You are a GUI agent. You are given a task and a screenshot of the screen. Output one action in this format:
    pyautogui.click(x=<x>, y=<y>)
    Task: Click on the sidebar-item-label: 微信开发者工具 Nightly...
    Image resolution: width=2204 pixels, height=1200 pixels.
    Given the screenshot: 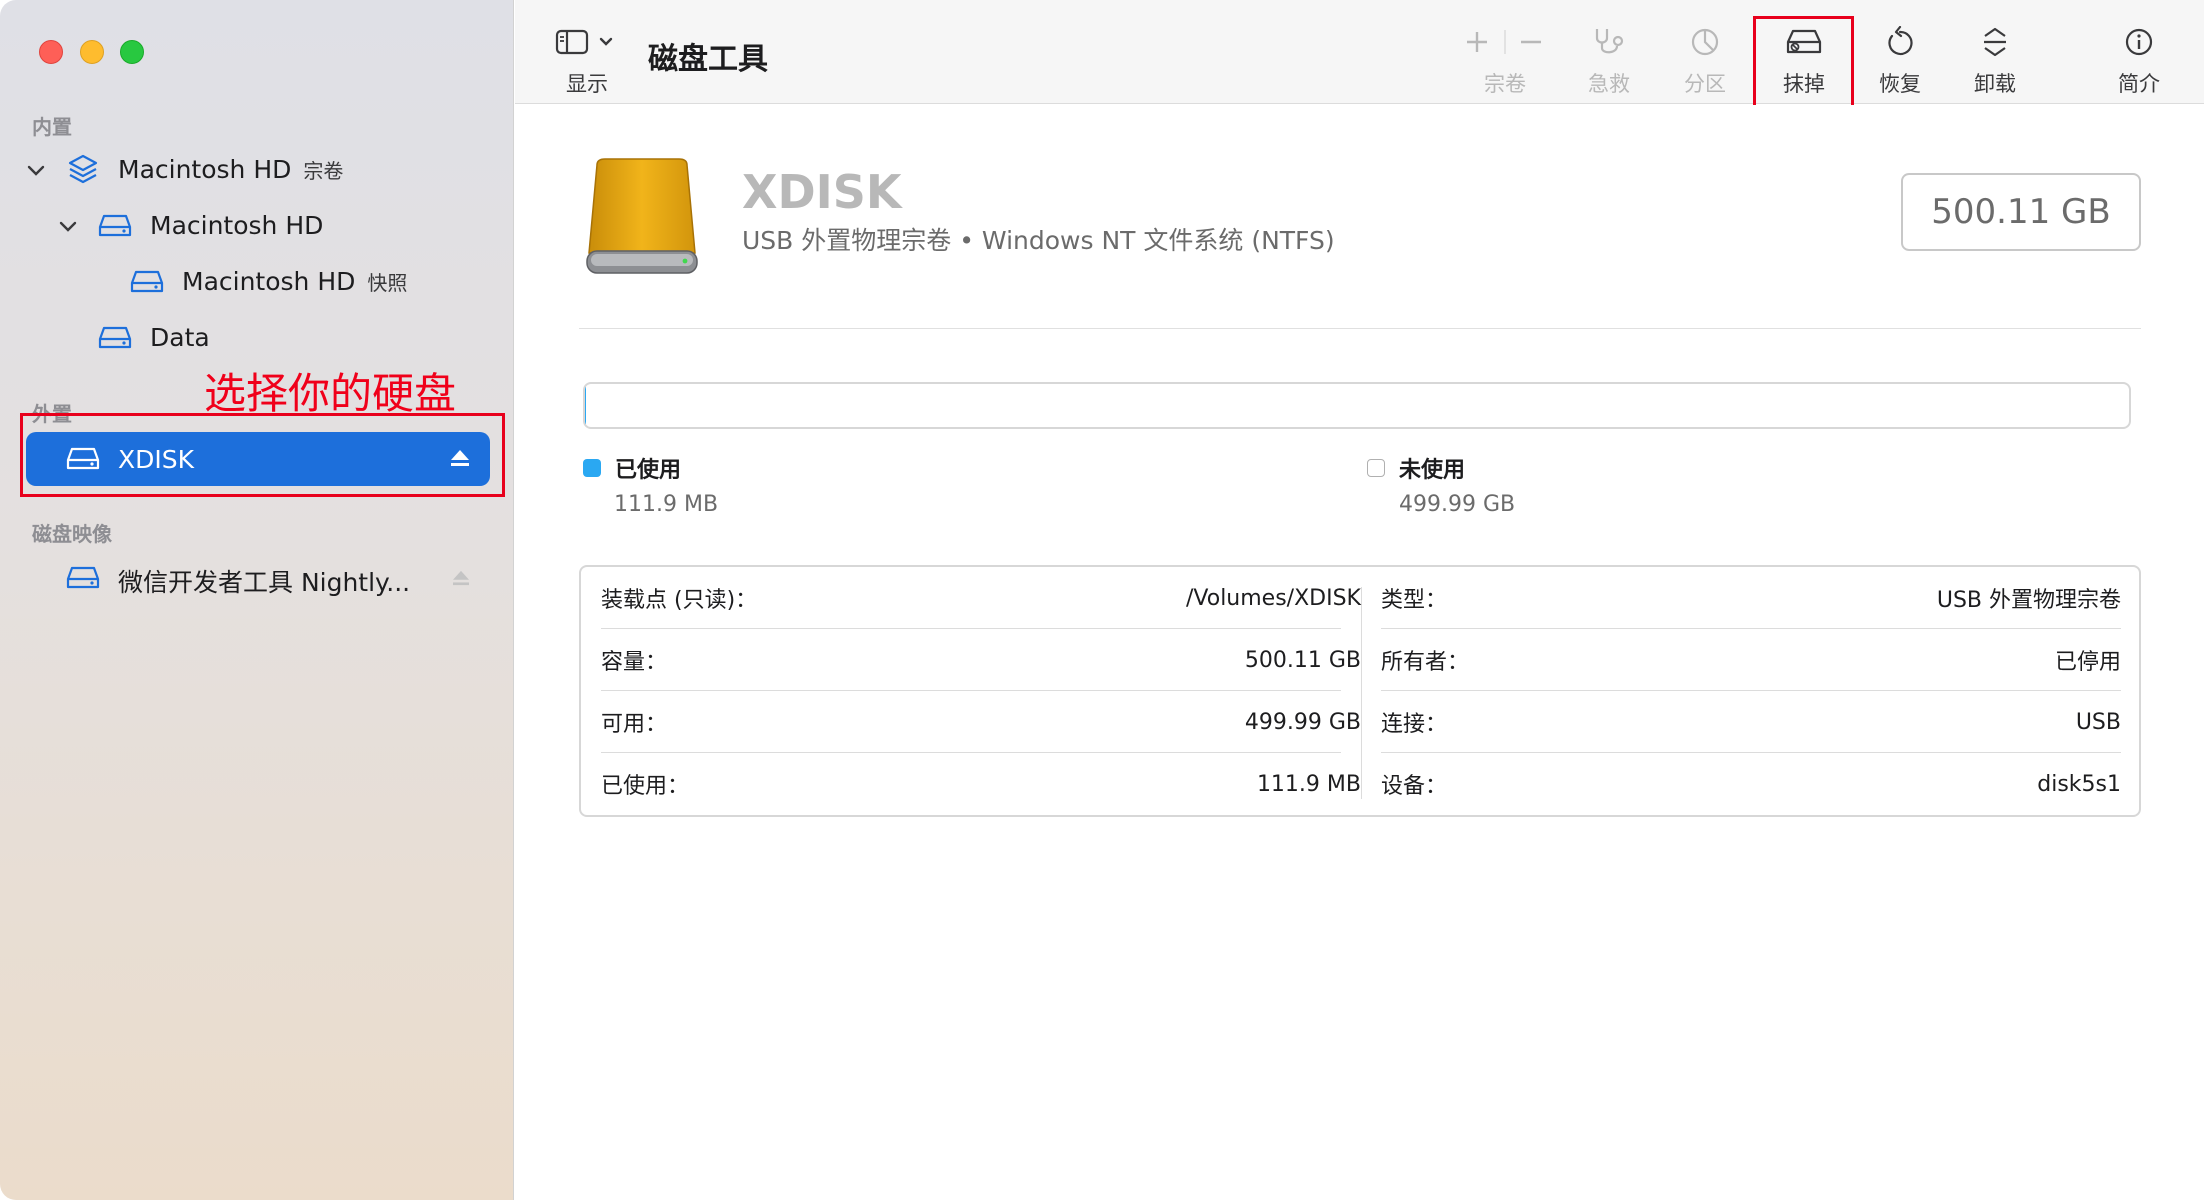 What is the action you would take?
    pyautogui.click(x=264, y=582)
    